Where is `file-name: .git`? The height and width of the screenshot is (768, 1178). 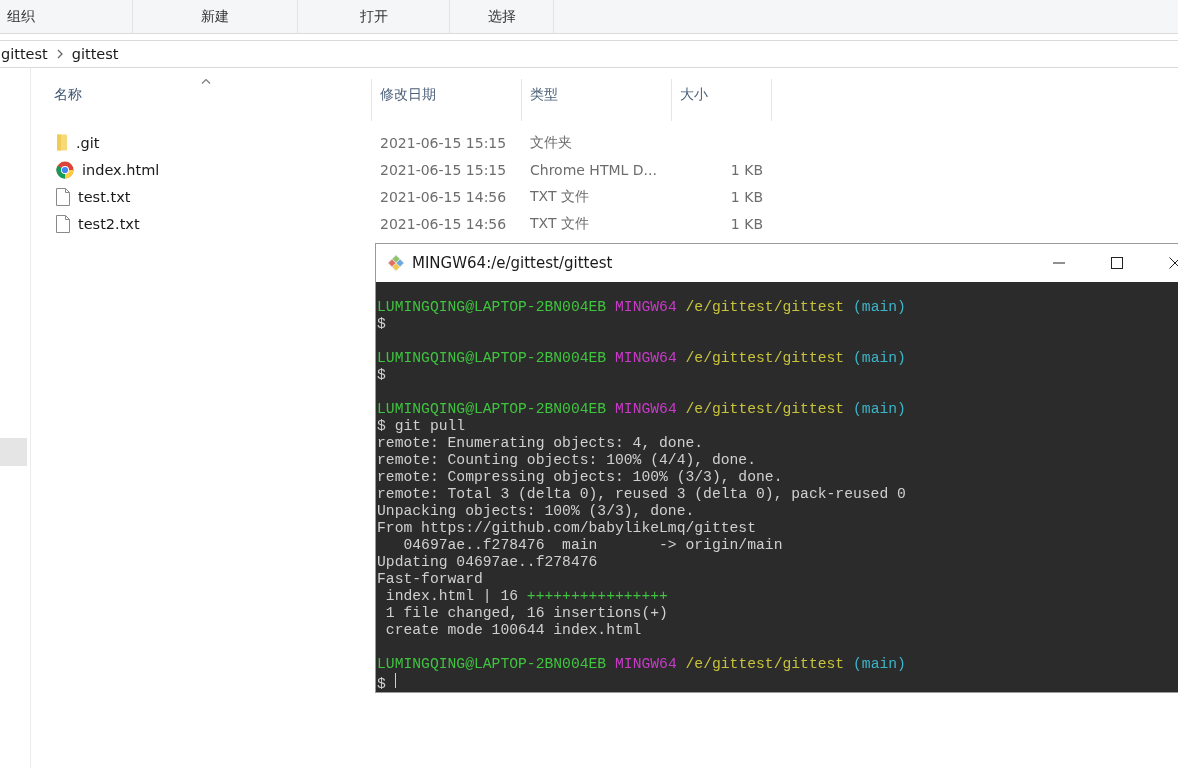 file-name: .git is located at coordinates (88, 142).